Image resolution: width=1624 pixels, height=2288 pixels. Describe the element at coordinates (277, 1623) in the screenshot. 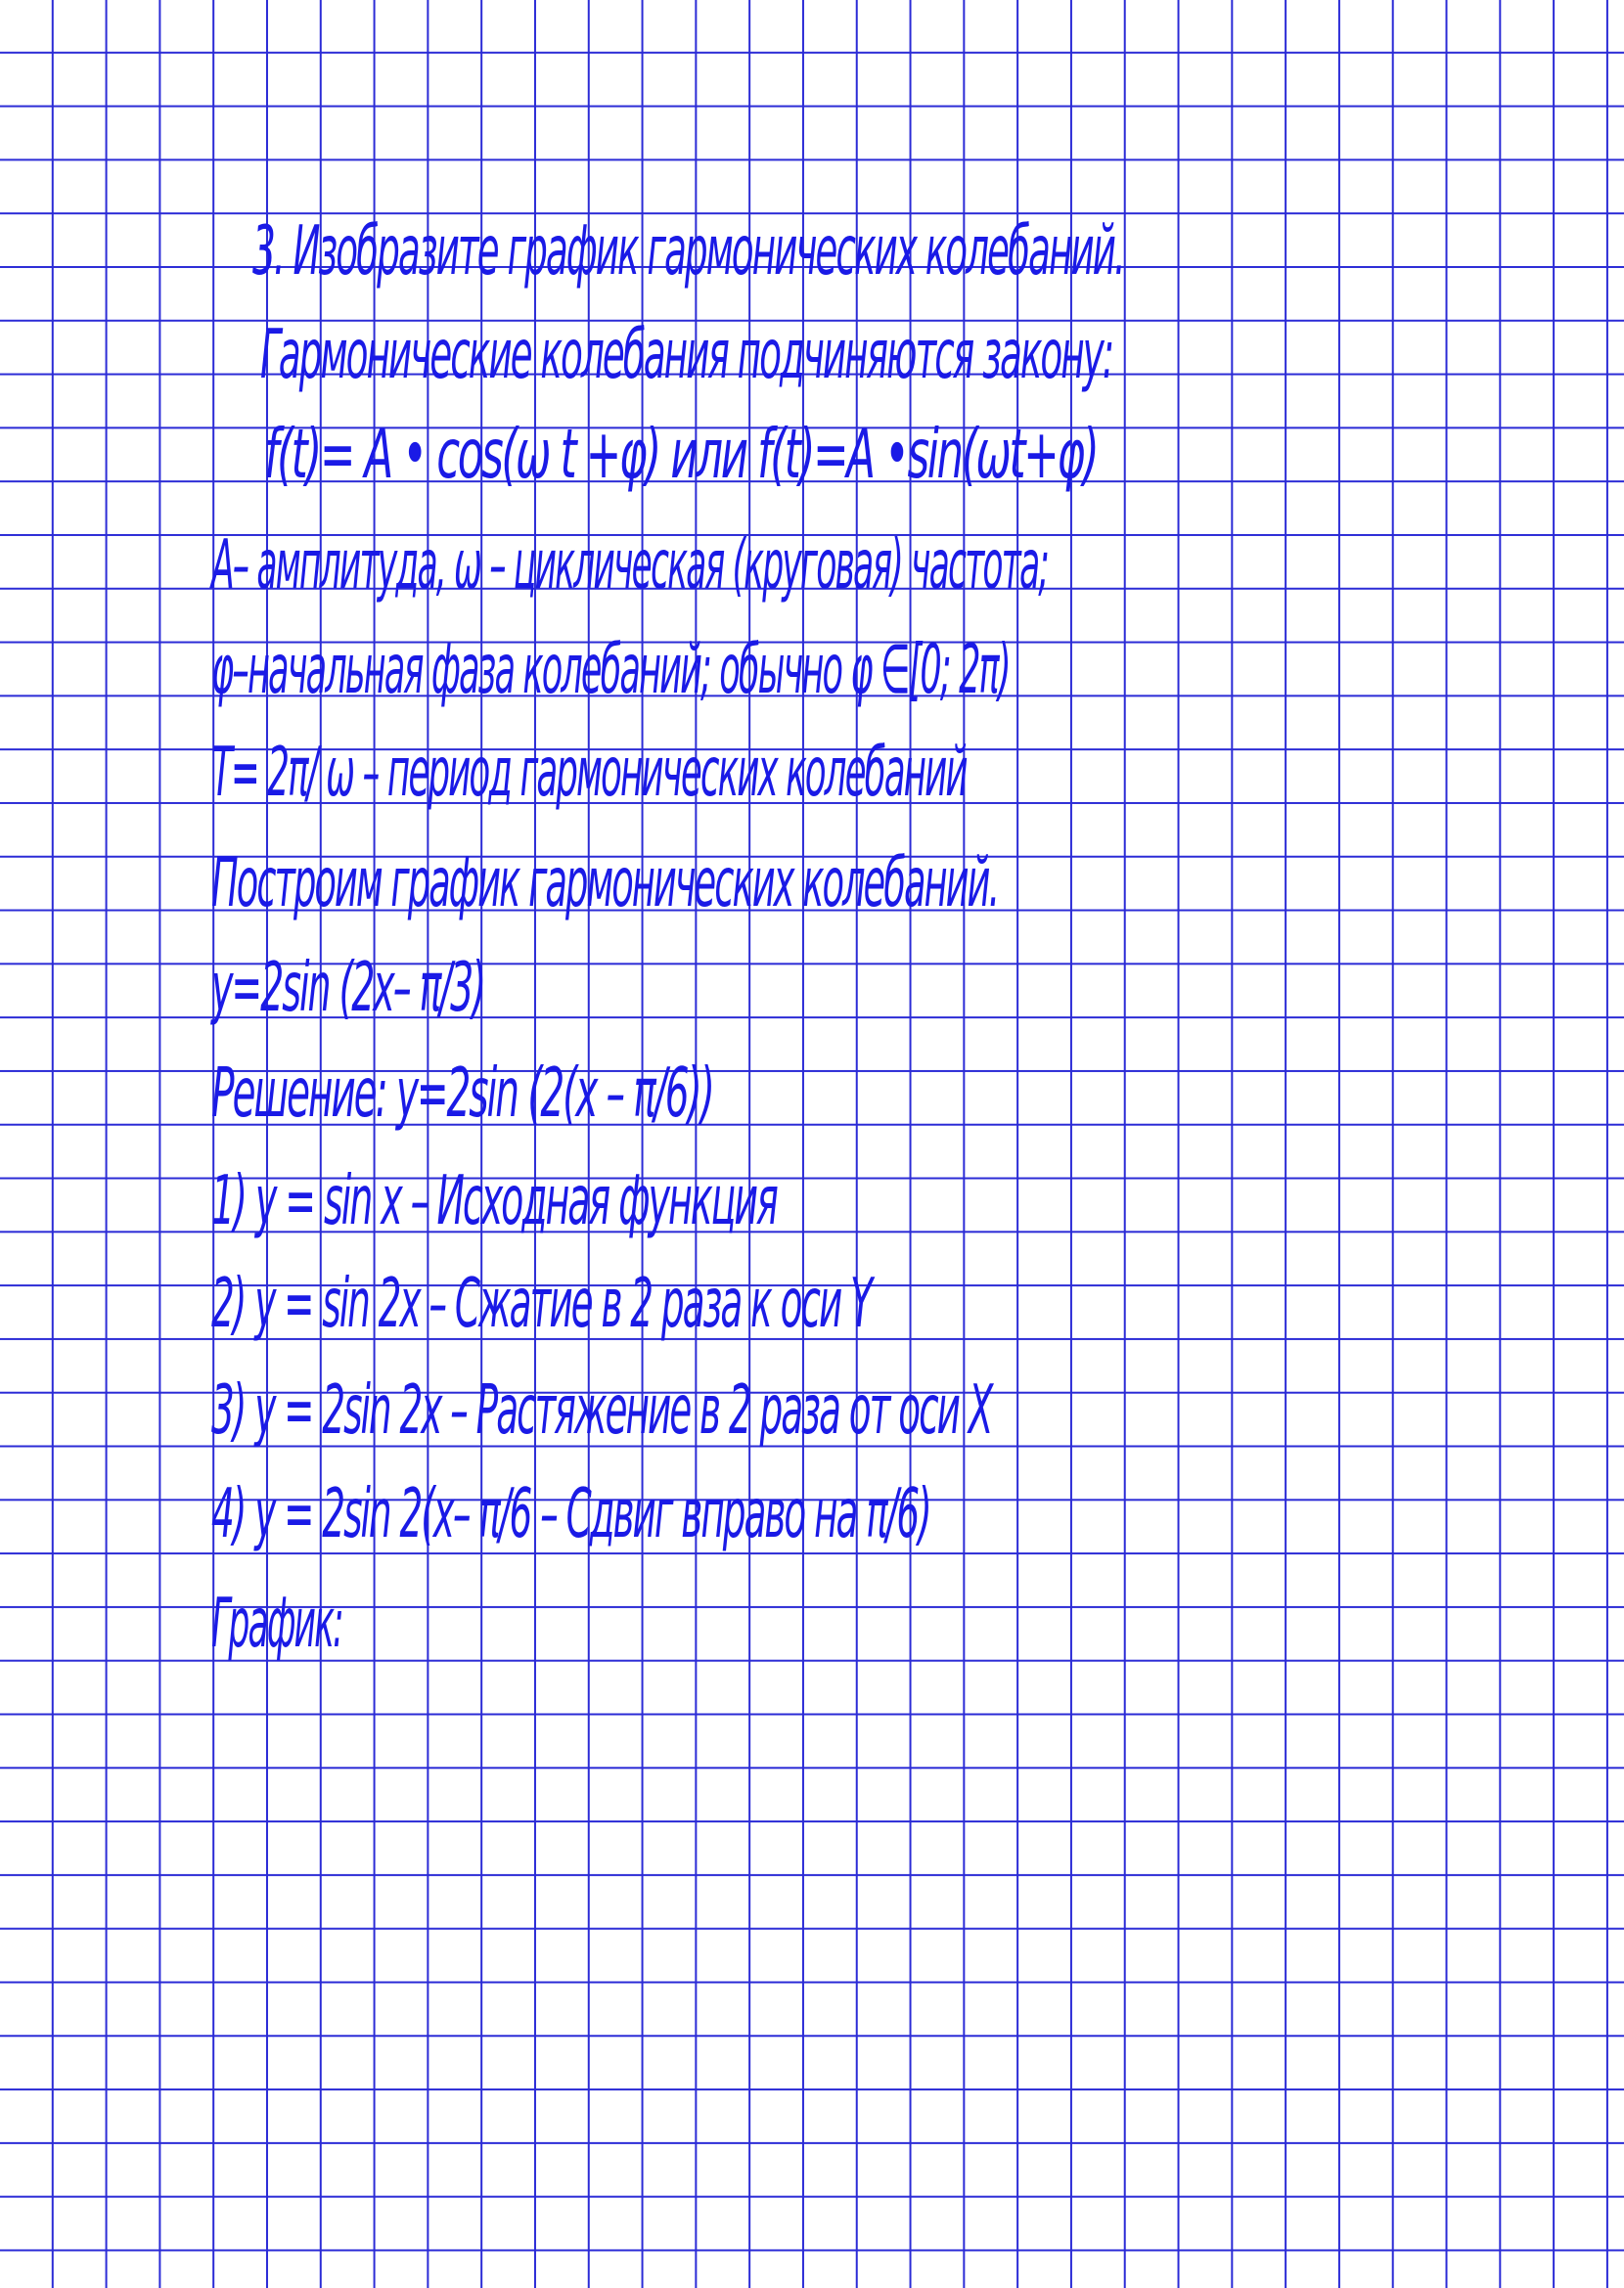

I see `graph-label: График:` at that location.